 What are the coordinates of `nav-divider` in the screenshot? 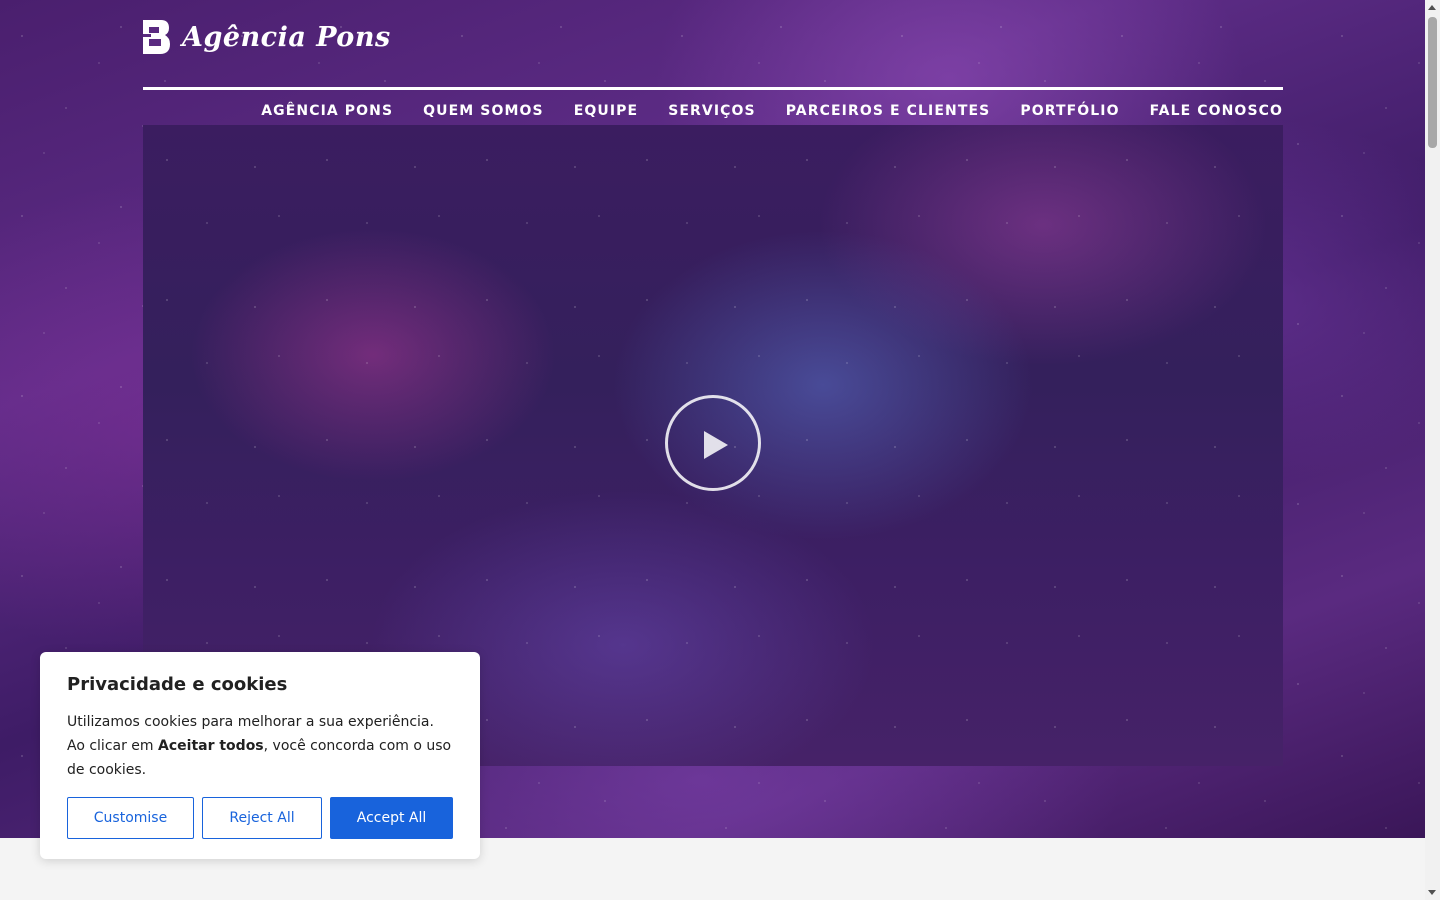 It's located at (713, 88).